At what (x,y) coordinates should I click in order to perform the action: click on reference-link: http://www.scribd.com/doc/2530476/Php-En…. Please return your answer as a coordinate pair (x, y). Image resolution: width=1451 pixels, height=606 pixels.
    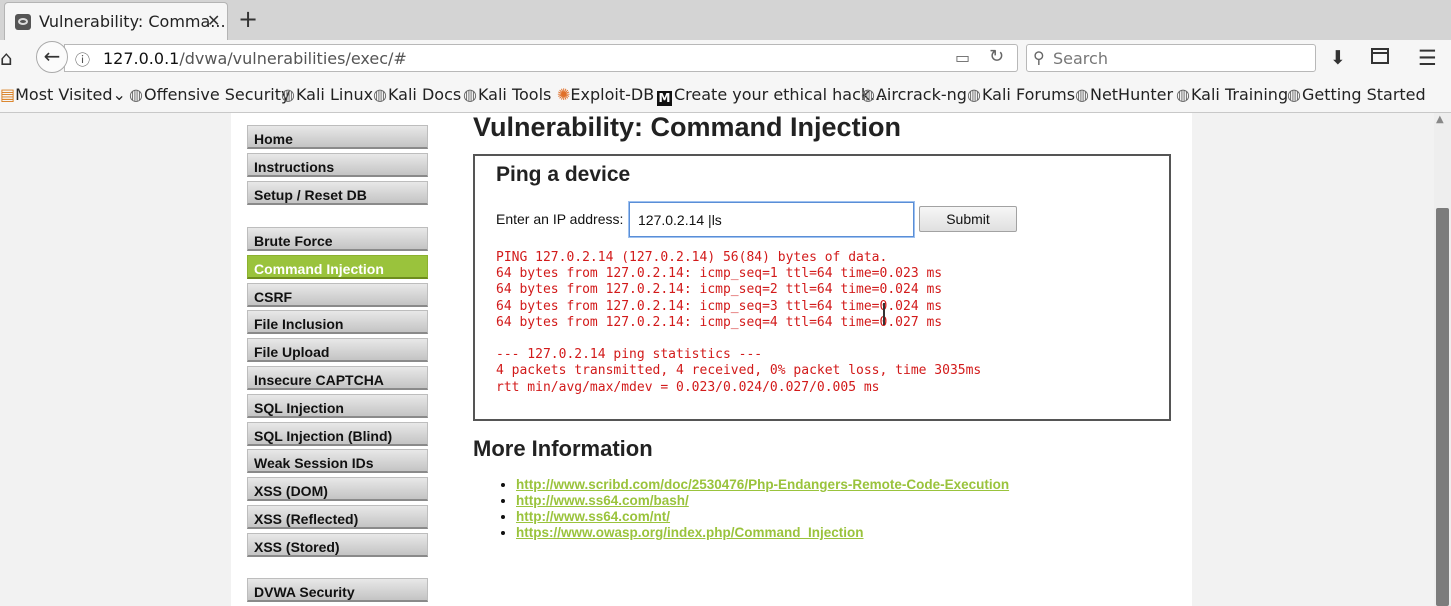
    Looking at the image, I should click on (762, 484).